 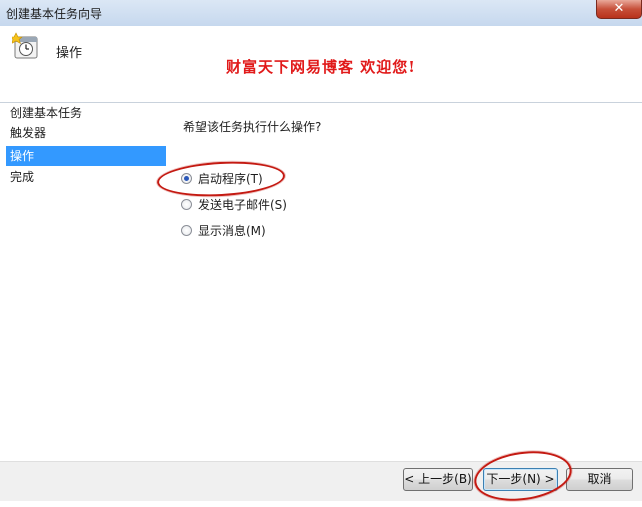 I want to click on option-label-start-program: 启动程序(T), so click(x=230, y=179).